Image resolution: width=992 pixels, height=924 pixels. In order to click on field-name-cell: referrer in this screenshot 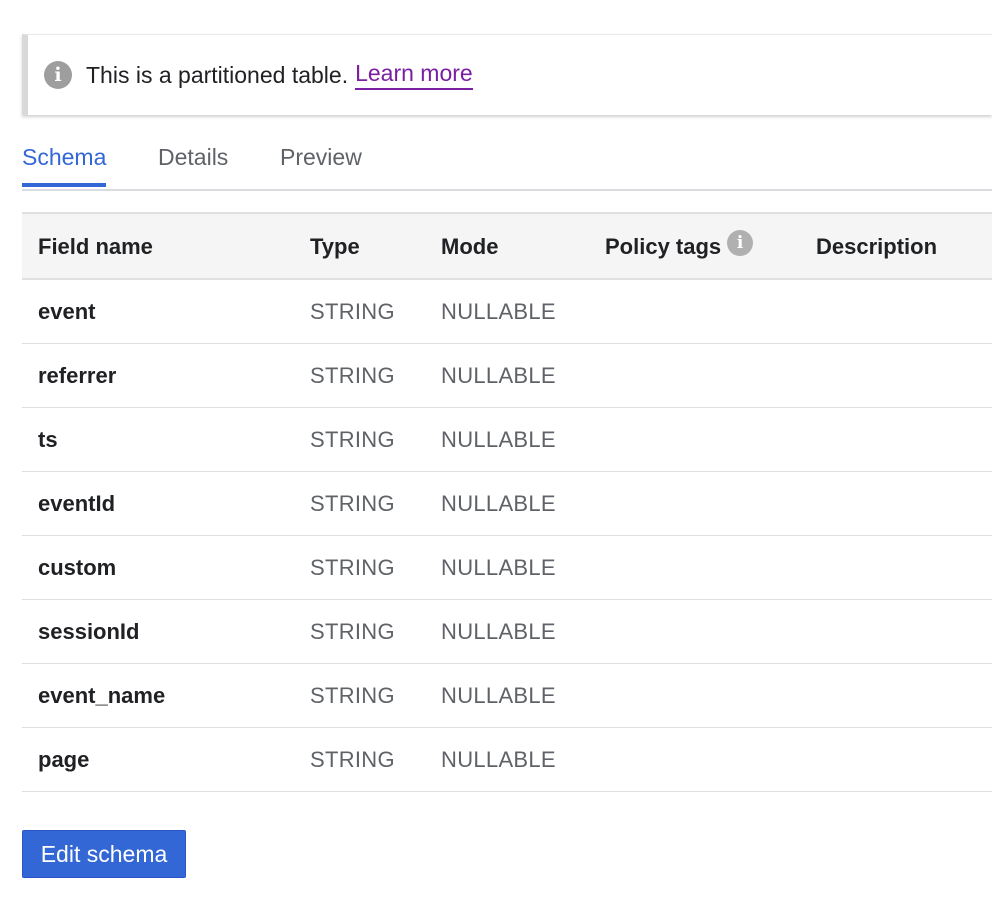, I will do `click(77, 375)`.